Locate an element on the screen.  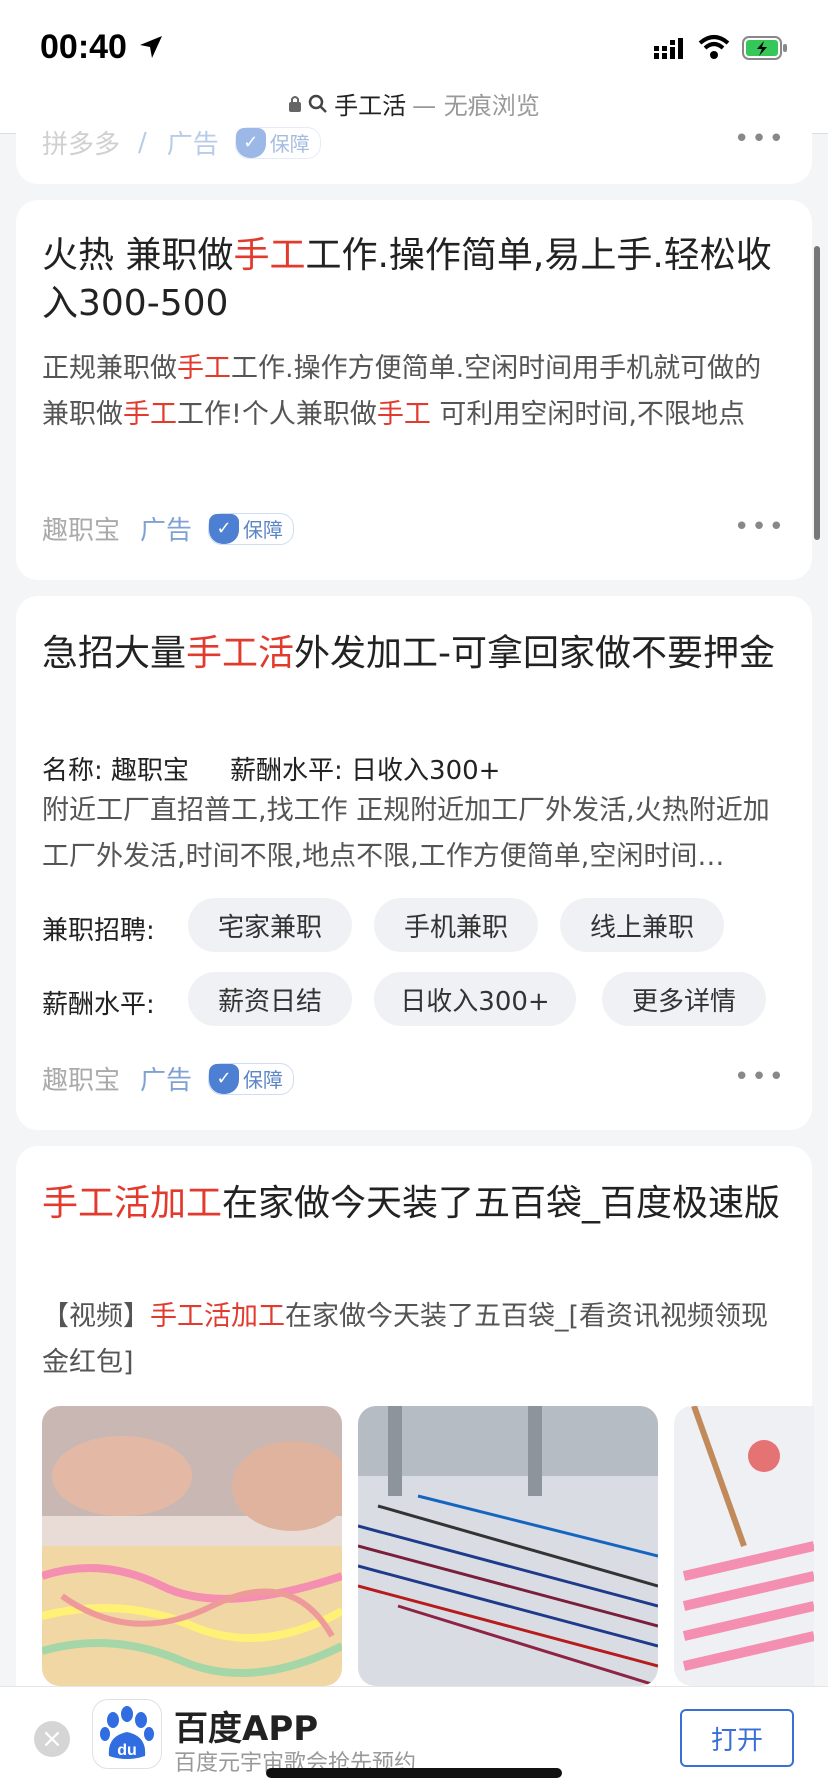
chip-home-job: 宅家兼职 is located at coordinates (270, 925).